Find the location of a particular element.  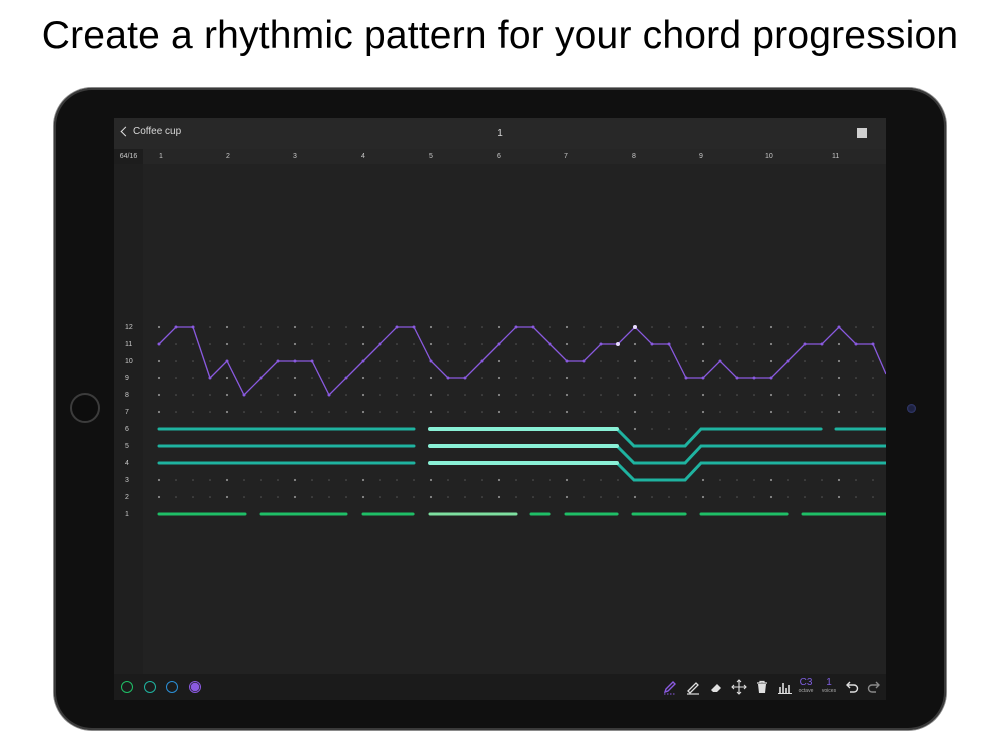

pattern-length: 64/16 is located at coordinates (128, 156).